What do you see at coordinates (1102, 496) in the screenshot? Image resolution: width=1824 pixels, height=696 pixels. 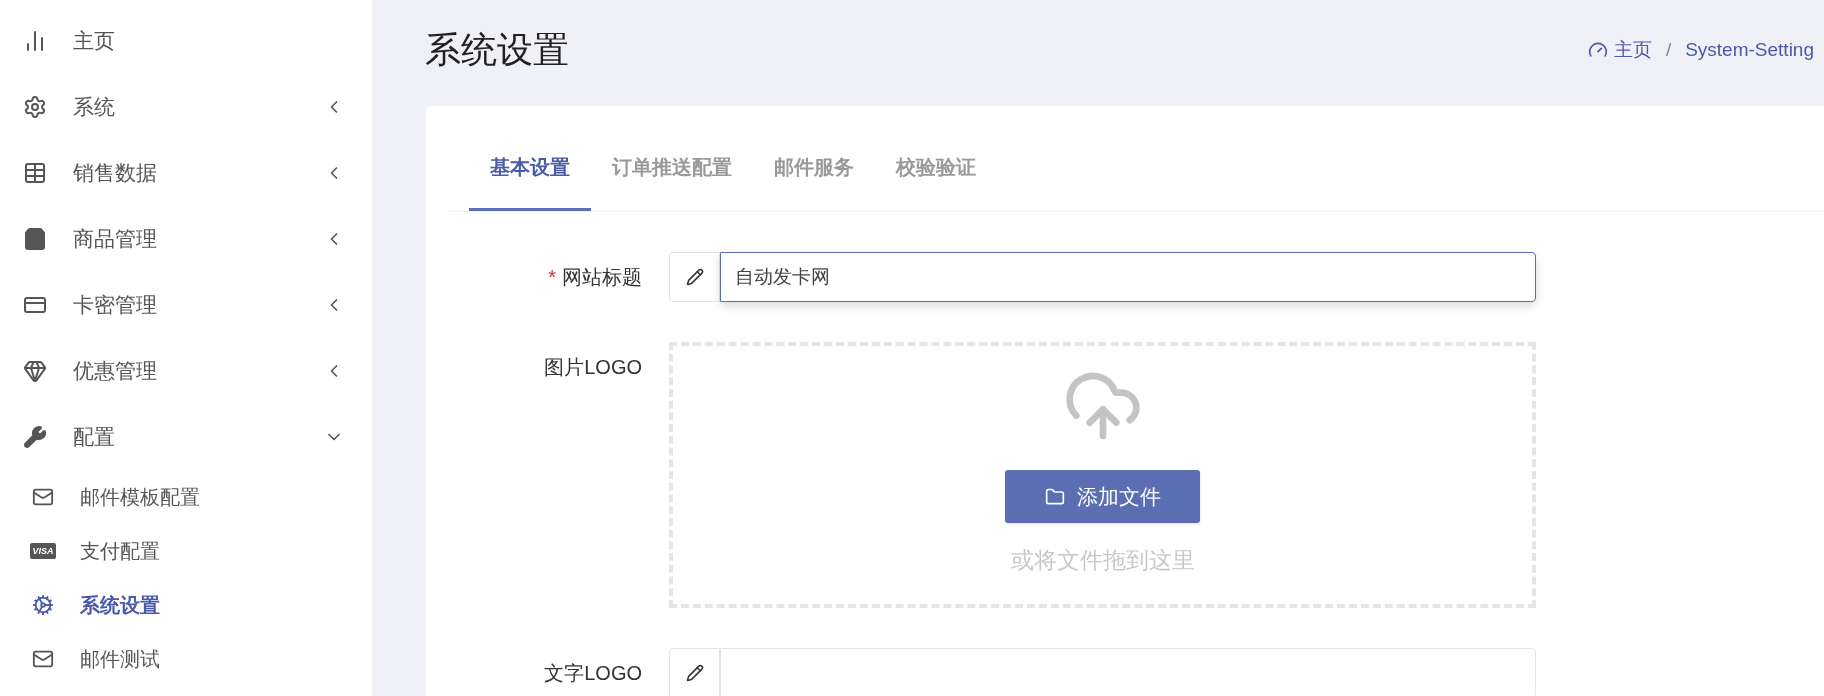 I see `add-file-button: 添加文件` at bounding box center [1102, 496].